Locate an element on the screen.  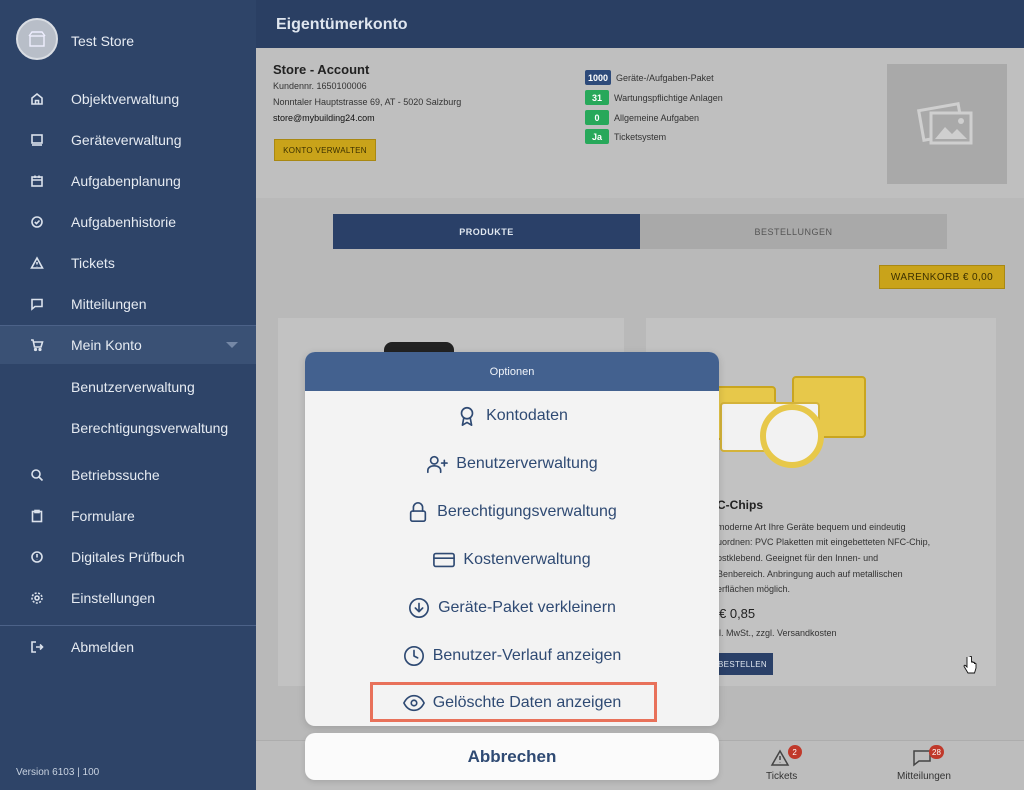
cancel-button: Abbrechen is located at coordinates (512, 756).